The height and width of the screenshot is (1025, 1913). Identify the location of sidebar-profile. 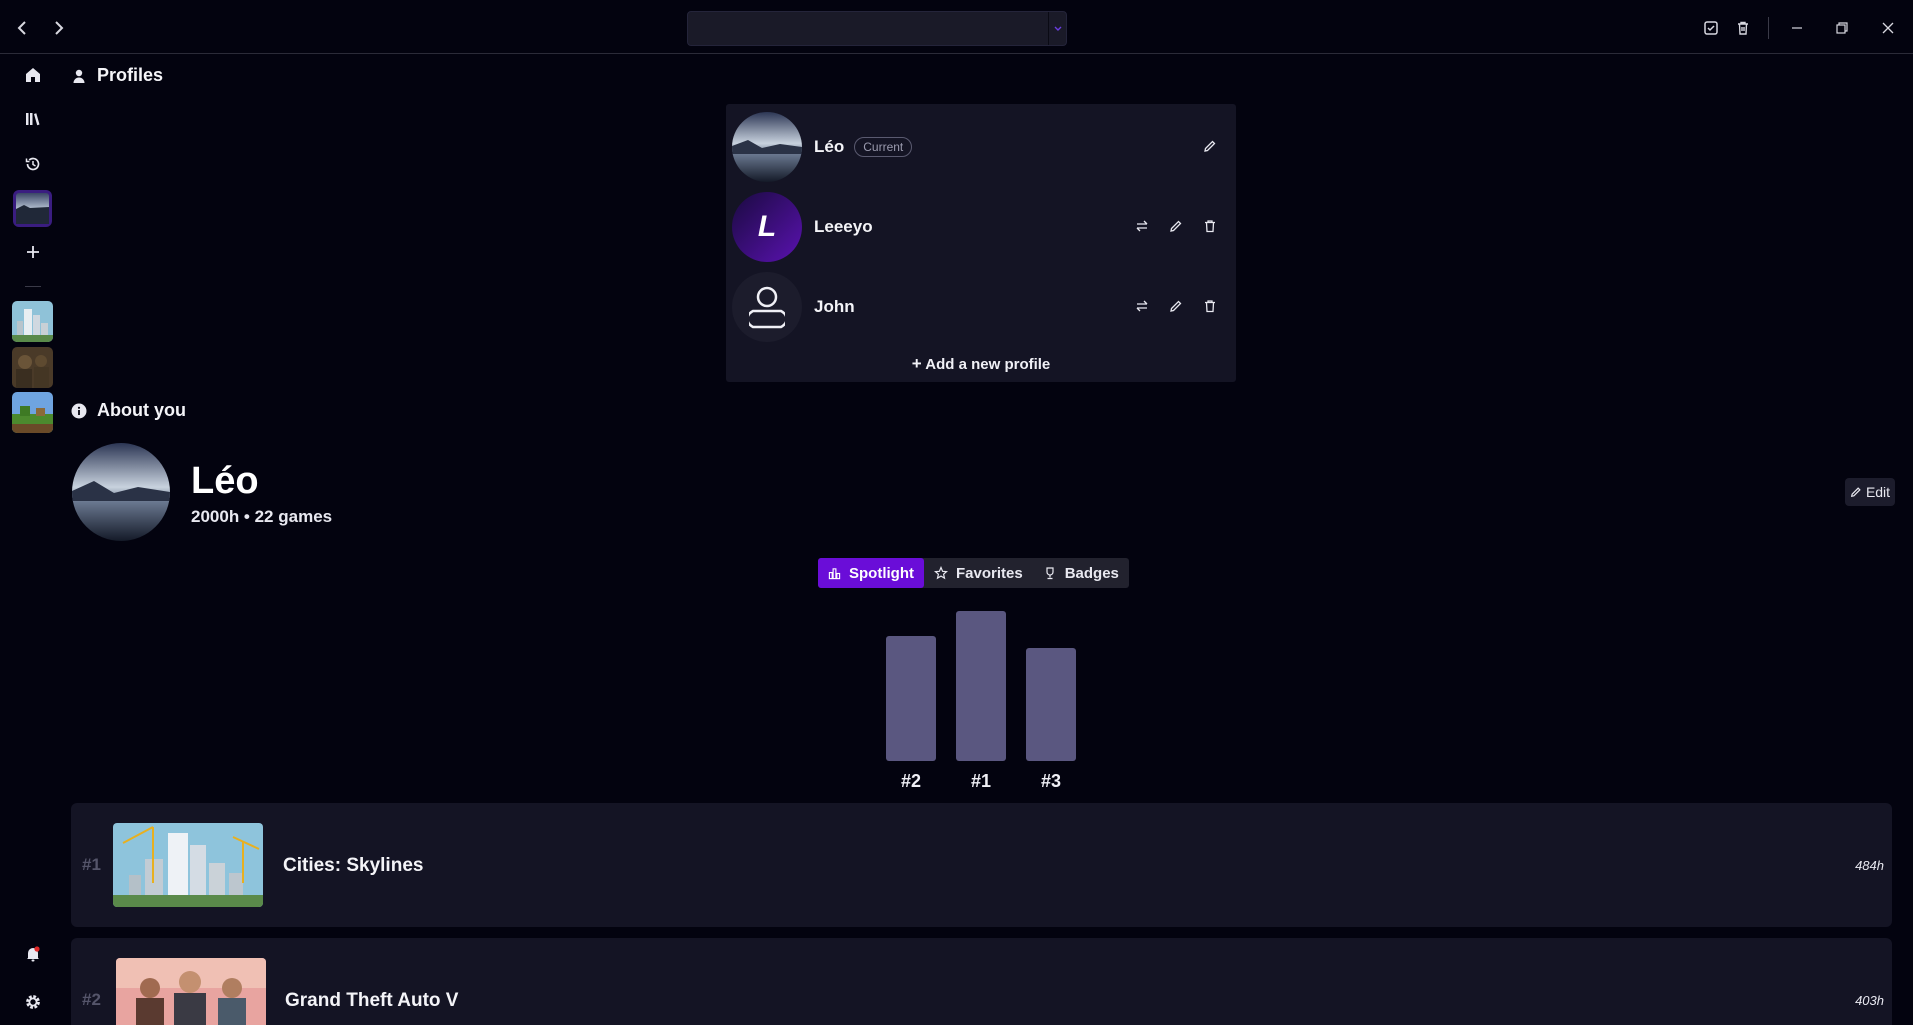
(32, 208).